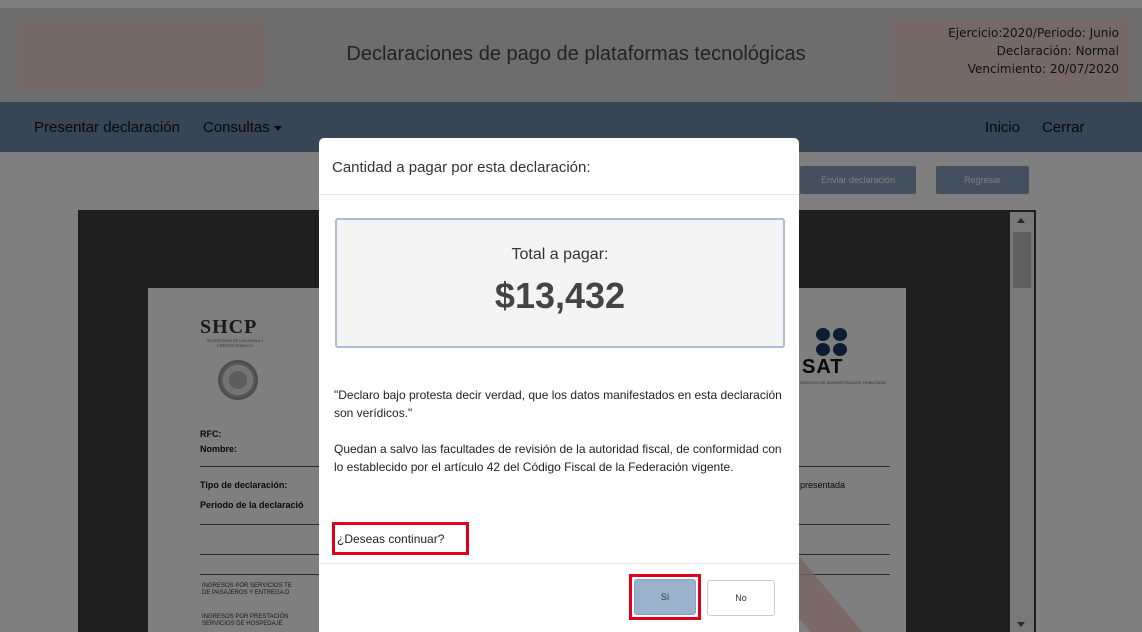 Image resolution: width=1142 pixels, height=632 pixels. I want to click on modal-title: Cantidad a pagar por esta declaración:, so click(461, 167).